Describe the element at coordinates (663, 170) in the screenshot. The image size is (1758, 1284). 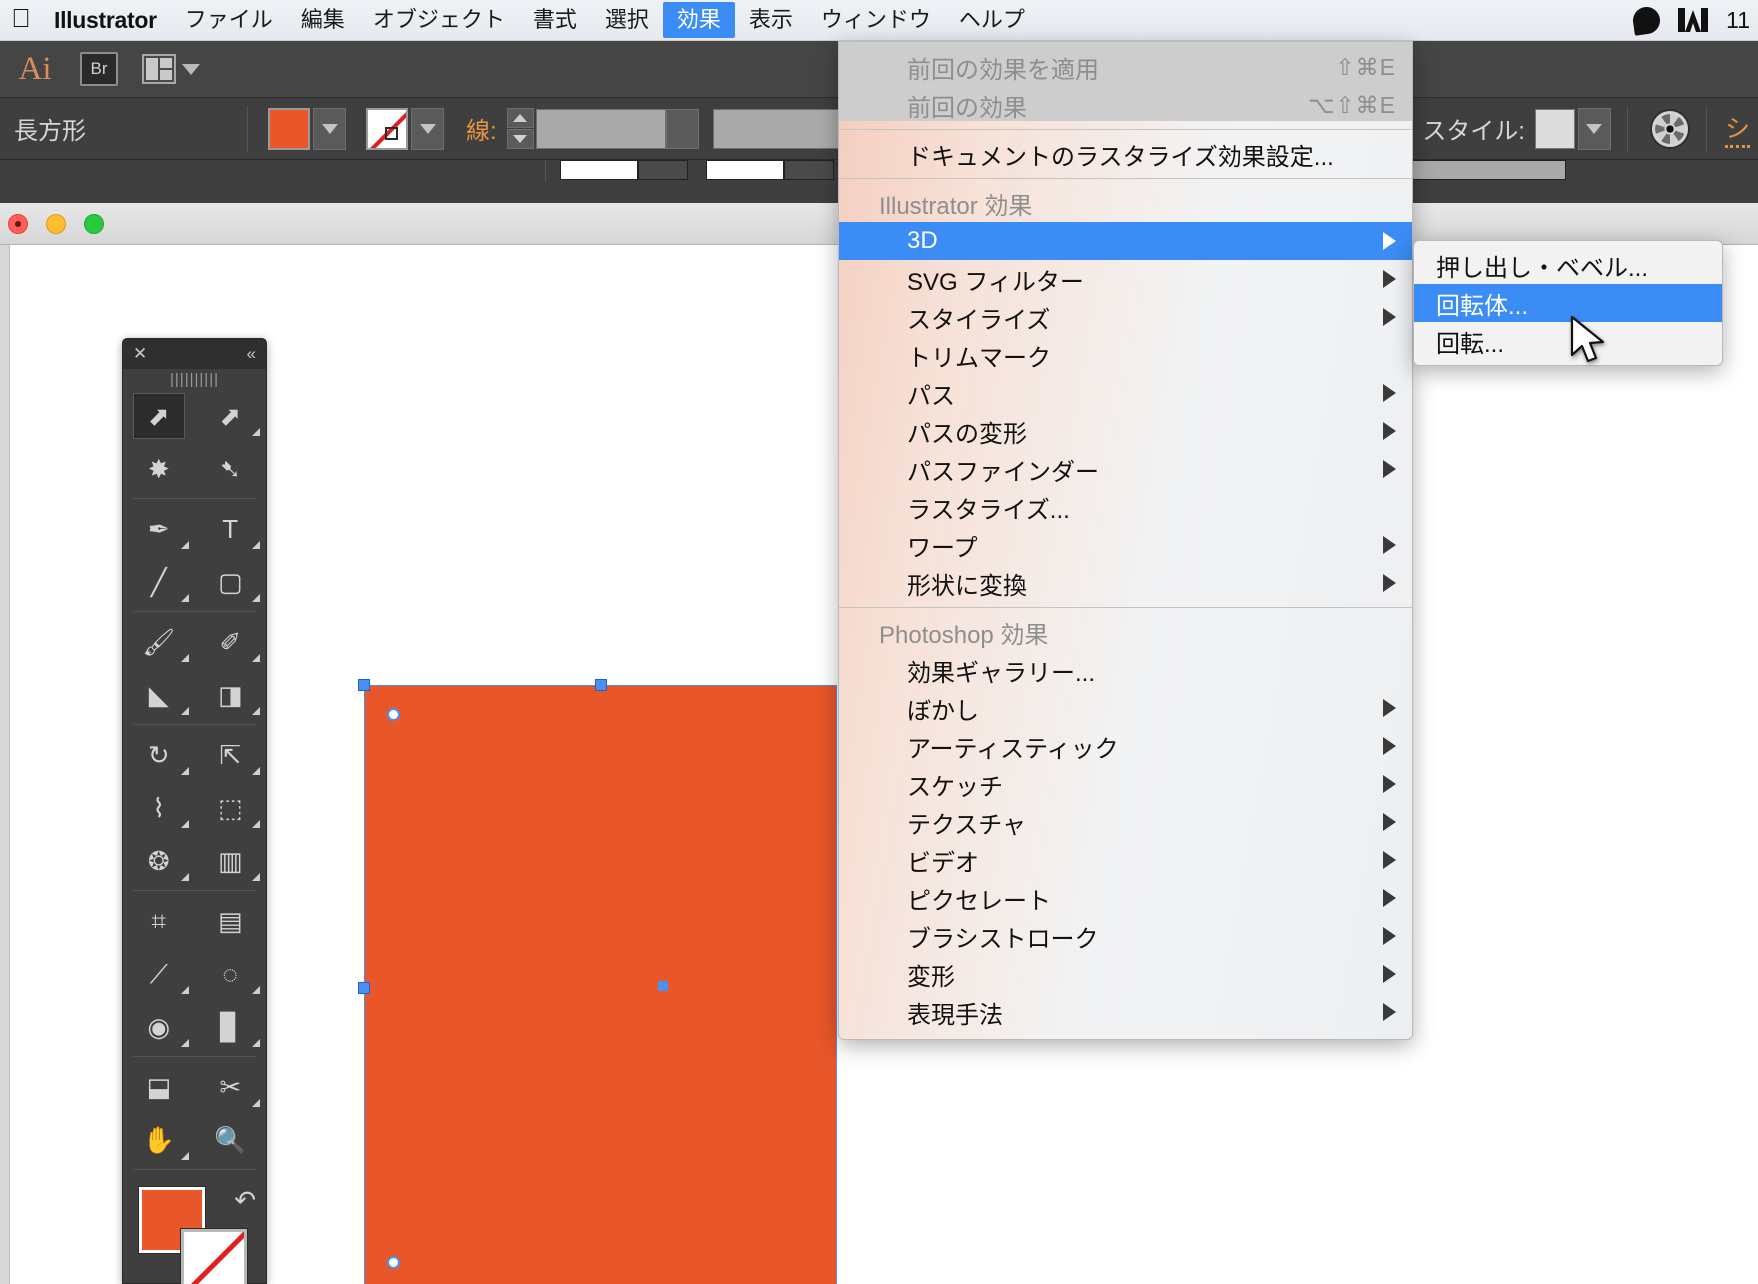
I see `field-a-button` at that location.